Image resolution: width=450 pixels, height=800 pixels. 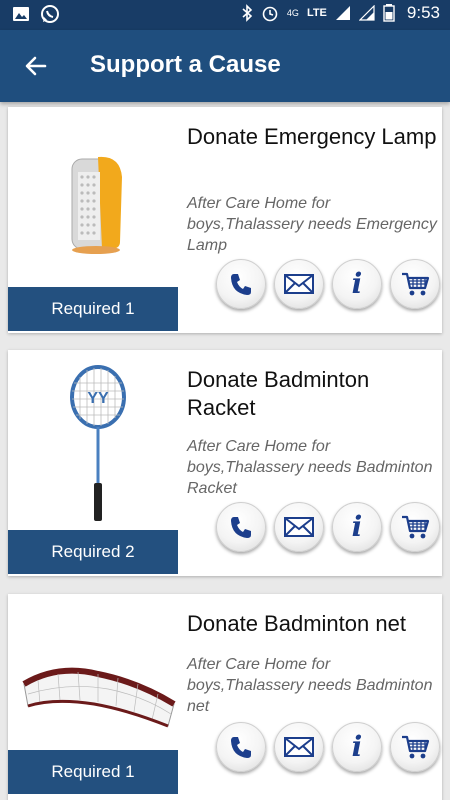 I want to click on back-button, so click(x=36, y=66).